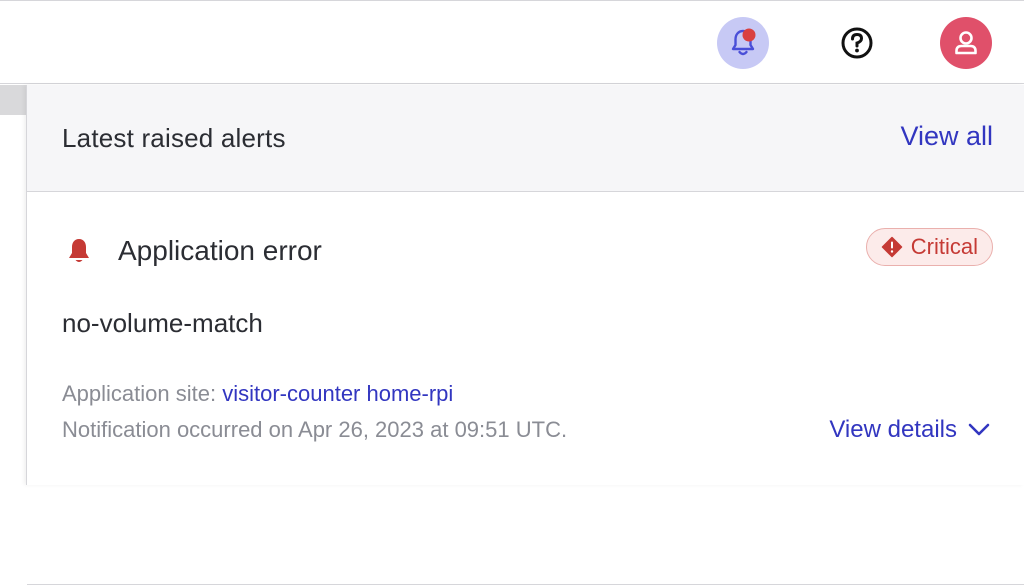 The image size is (1024, 585). What do you see at coordinates (893, 429) in the screenshot?
I see `view-details-label: View details` at bounding box center [893, 429].